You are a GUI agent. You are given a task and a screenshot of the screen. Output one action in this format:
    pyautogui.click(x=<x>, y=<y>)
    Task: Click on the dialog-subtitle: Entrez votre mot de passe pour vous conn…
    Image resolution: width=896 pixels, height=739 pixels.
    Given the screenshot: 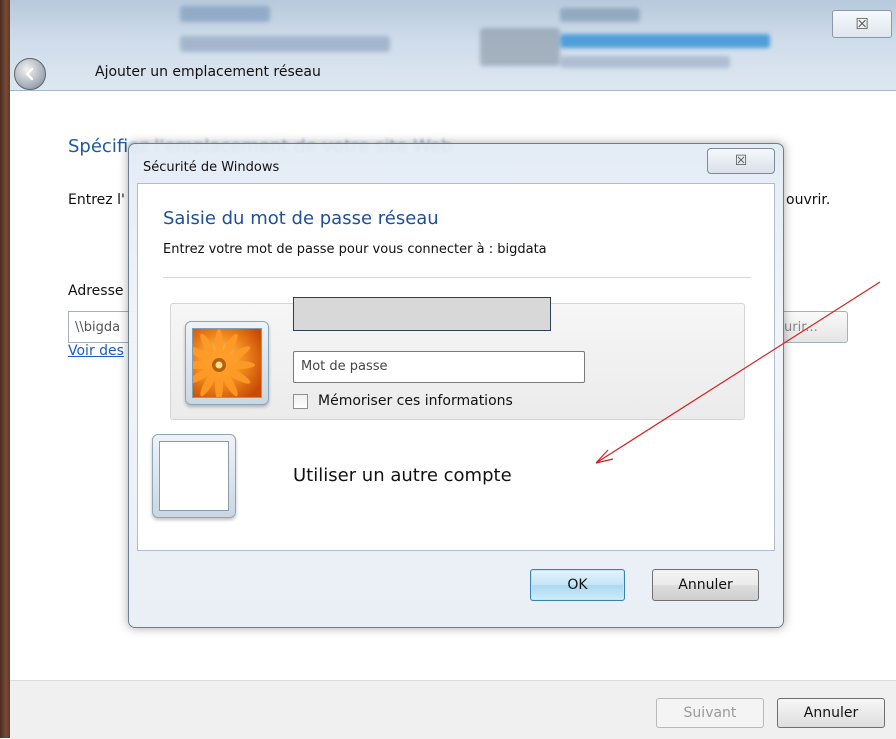 What is the action you would take?
    pyautogui.click(x=355, y=249)
    